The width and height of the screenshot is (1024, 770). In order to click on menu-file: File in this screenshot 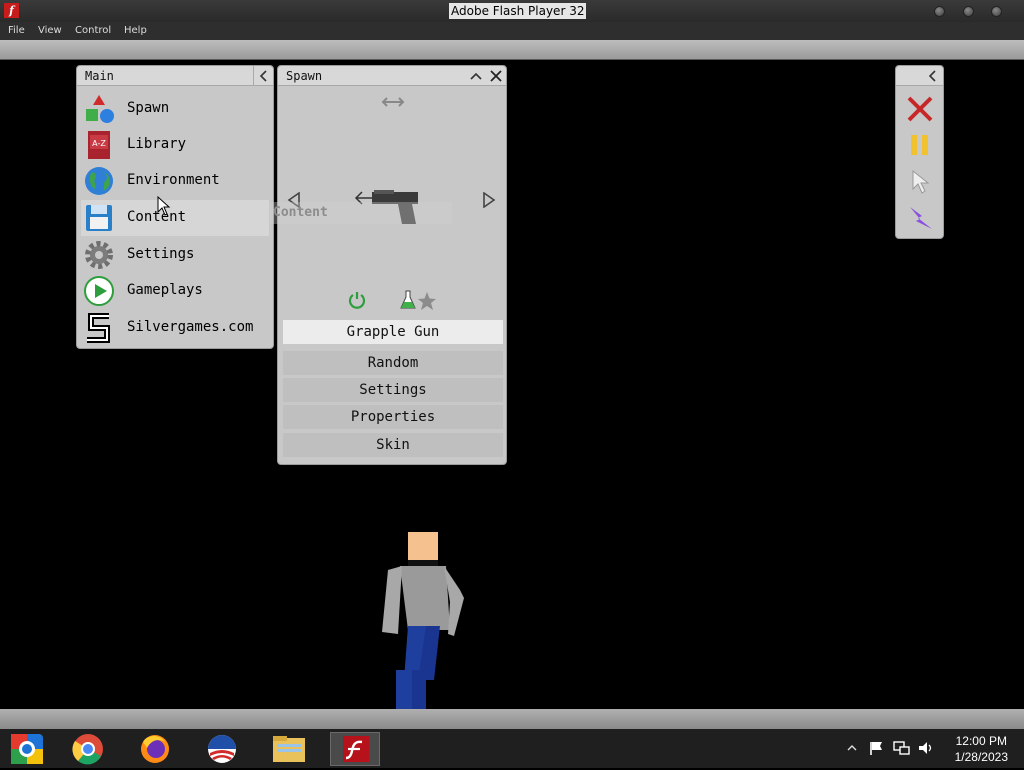, I will do `click(16, 30)`.